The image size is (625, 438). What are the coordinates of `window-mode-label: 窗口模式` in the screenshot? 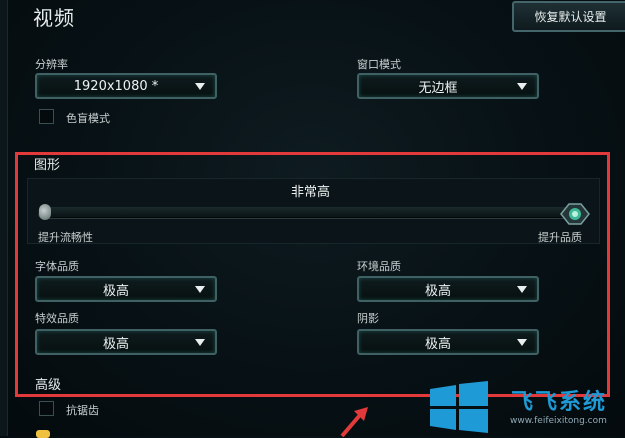 It's located at (379, 64).